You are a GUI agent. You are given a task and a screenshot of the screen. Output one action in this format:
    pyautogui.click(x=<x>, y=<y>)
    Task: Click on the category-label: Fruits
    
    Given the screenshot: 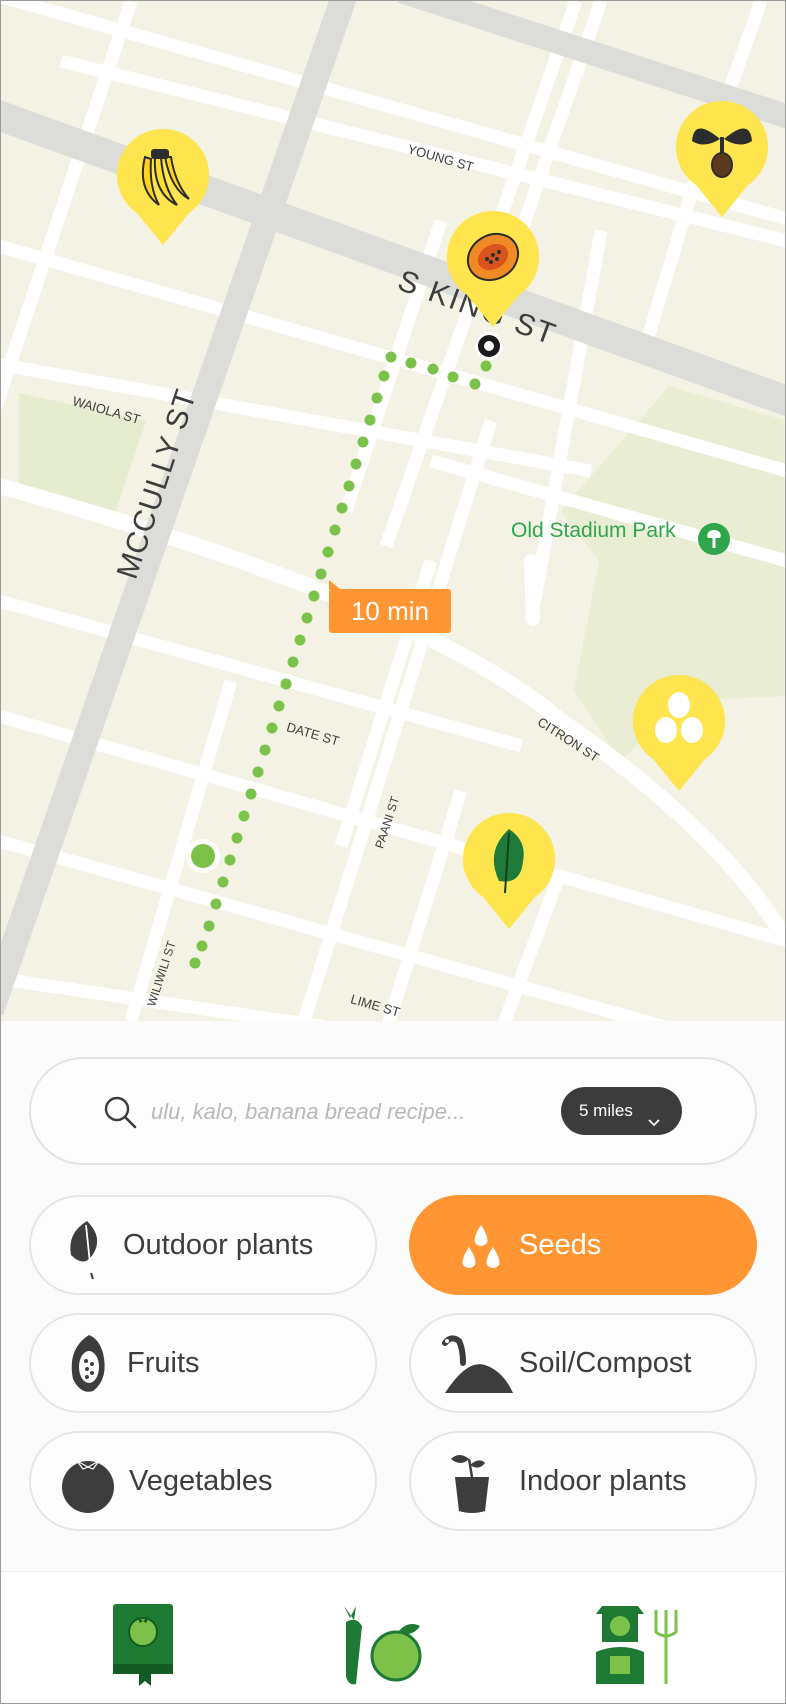 What is the action you would take?
    pyautogui.click(x=163, y=1363)
    